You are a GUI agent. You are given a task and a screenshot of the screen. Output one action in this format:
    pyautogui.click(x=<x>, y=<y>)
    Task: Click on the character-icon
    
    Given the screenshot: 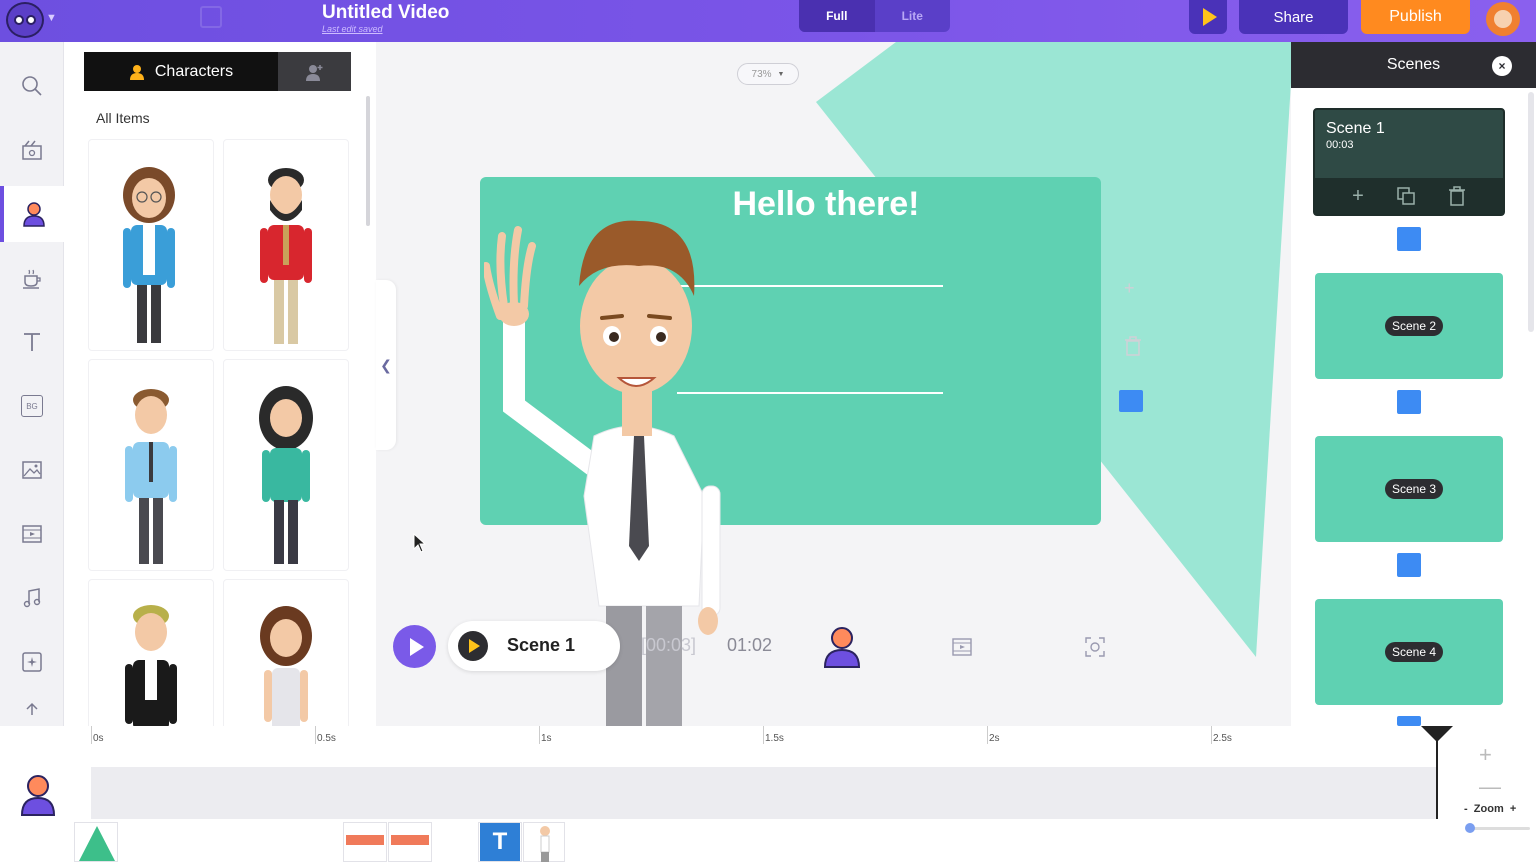 What is the action you would take?
    pyautogui.click(x=842, y=647)
    